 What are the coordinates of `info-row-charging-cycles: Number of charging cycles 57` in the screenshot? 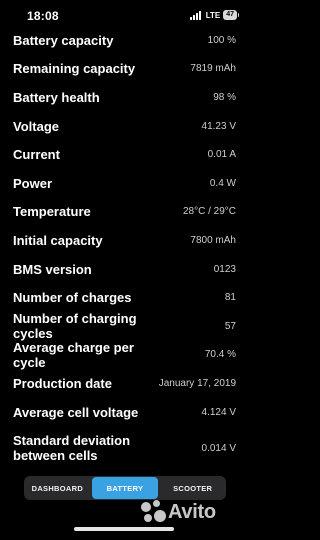 It's located at (124, 326).